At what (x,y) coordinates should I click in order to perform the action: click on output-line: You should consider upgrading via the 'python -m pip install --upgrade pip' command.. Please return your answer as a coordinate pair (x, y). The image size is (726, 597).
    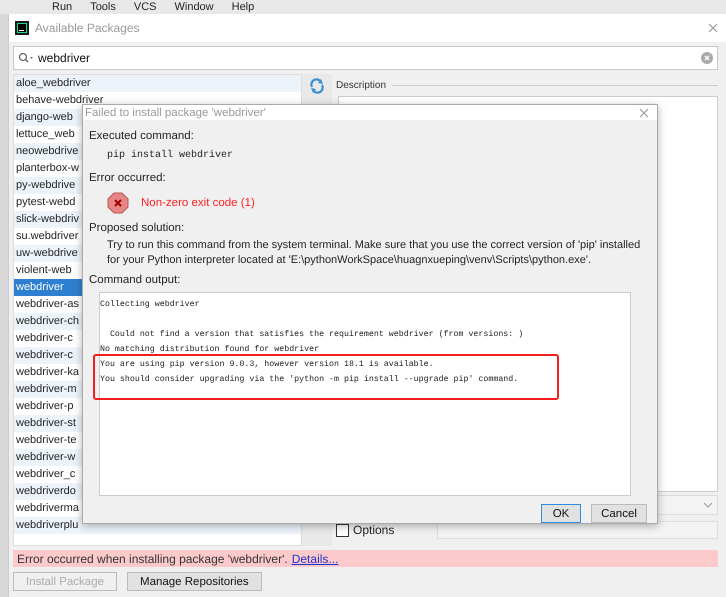
    Looking at the image, I should click on (310, 380).